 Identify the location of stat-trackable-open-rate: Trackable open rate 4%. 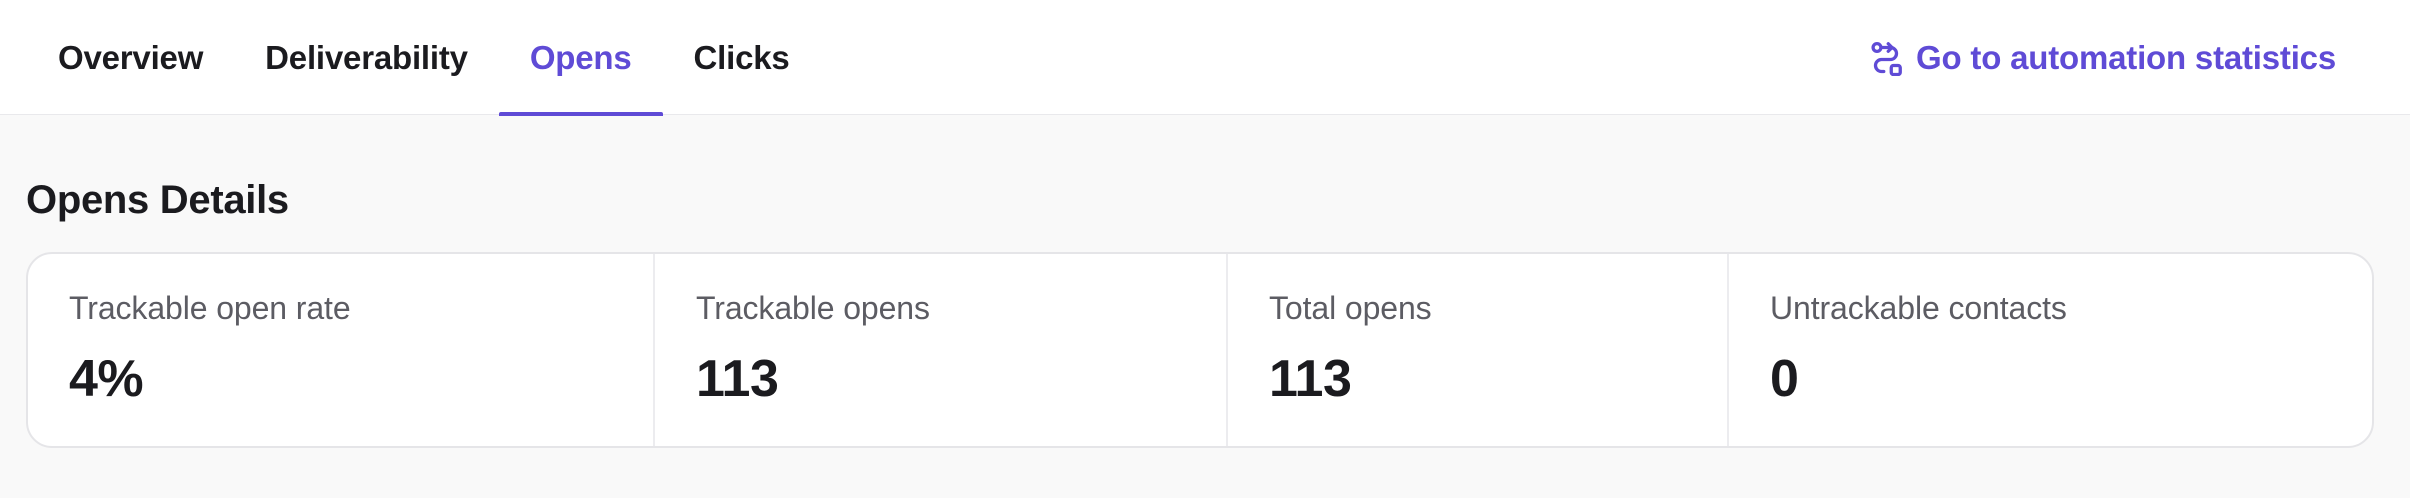
(341, 350).